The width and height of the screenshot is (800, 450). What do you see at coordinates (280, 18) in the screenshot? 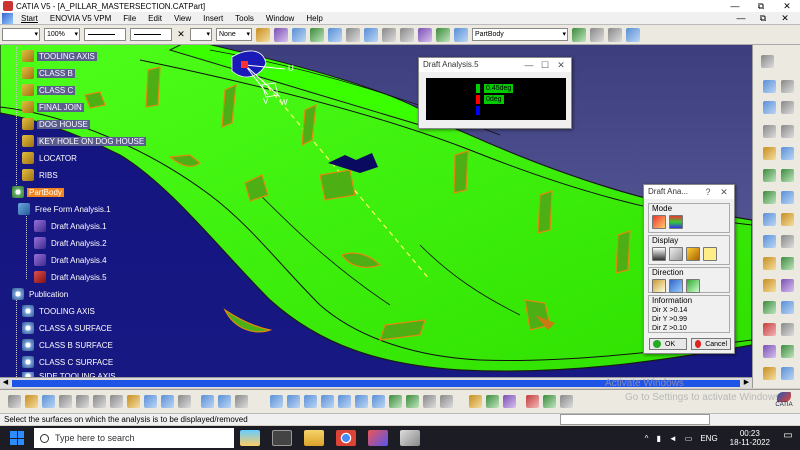
I see `menu-window: Window` at bounding box center [280, 18].